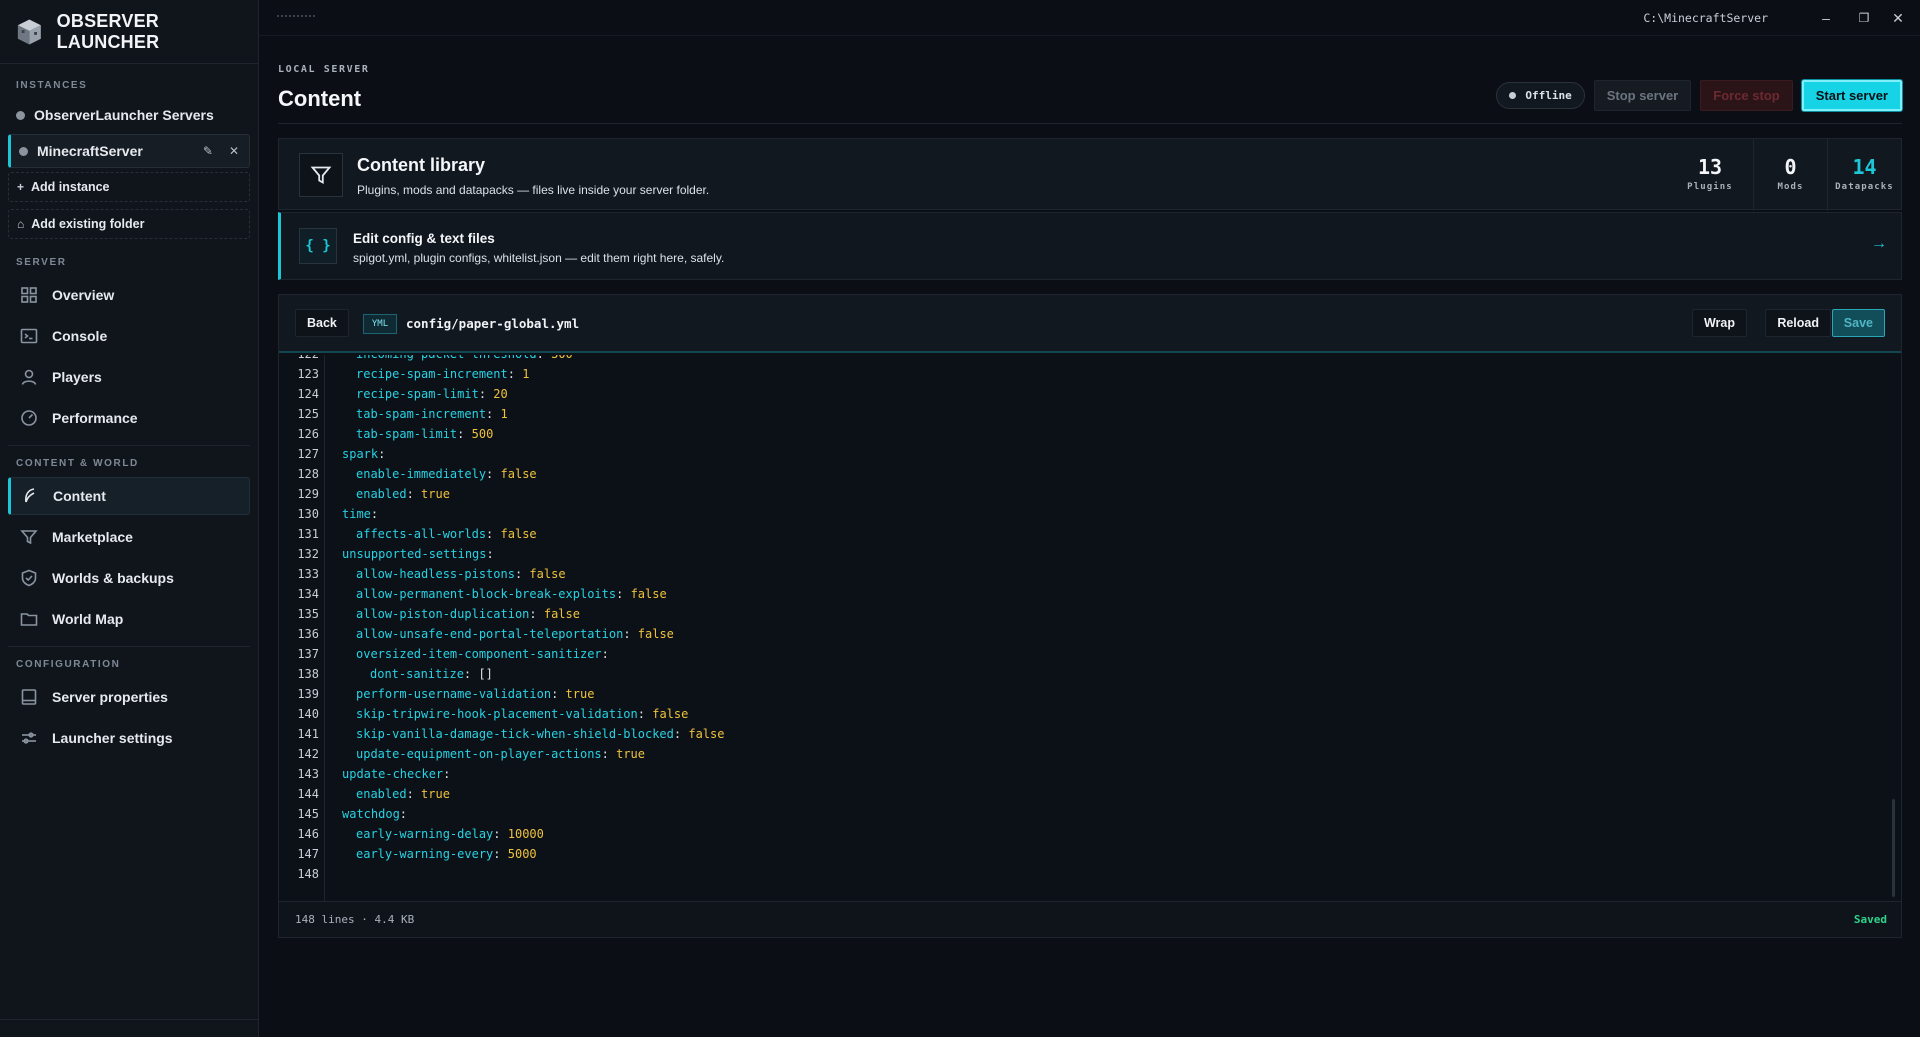  I want to click on drag-handle, so click(296, 17).